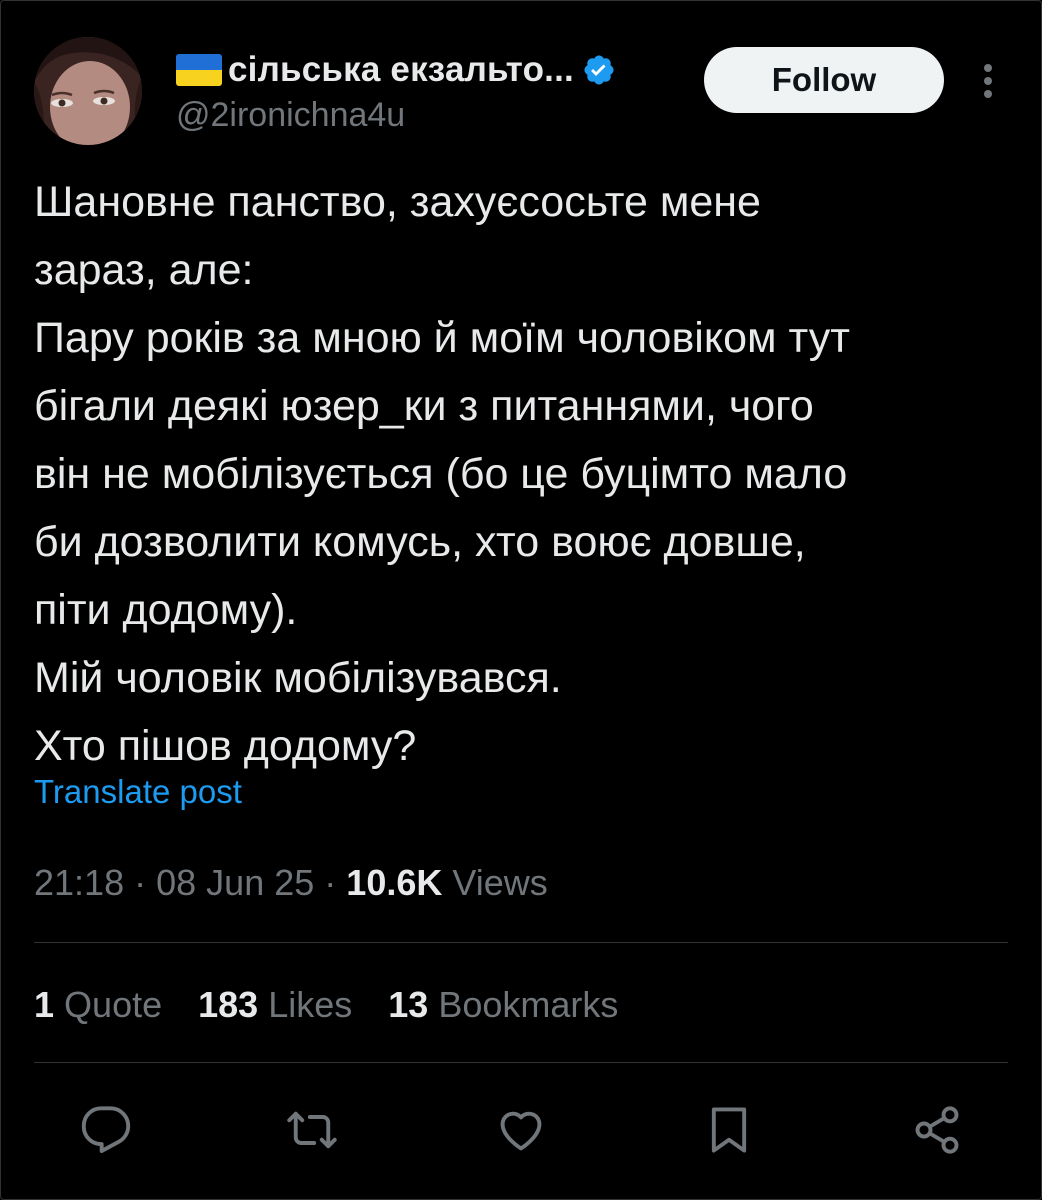 The image size is (1042, 1200). Describe the element at coordinates (441, 474) in the screenshot. I see `post-text-line: він не мобілізується (бо це буцімто мало` at that location.